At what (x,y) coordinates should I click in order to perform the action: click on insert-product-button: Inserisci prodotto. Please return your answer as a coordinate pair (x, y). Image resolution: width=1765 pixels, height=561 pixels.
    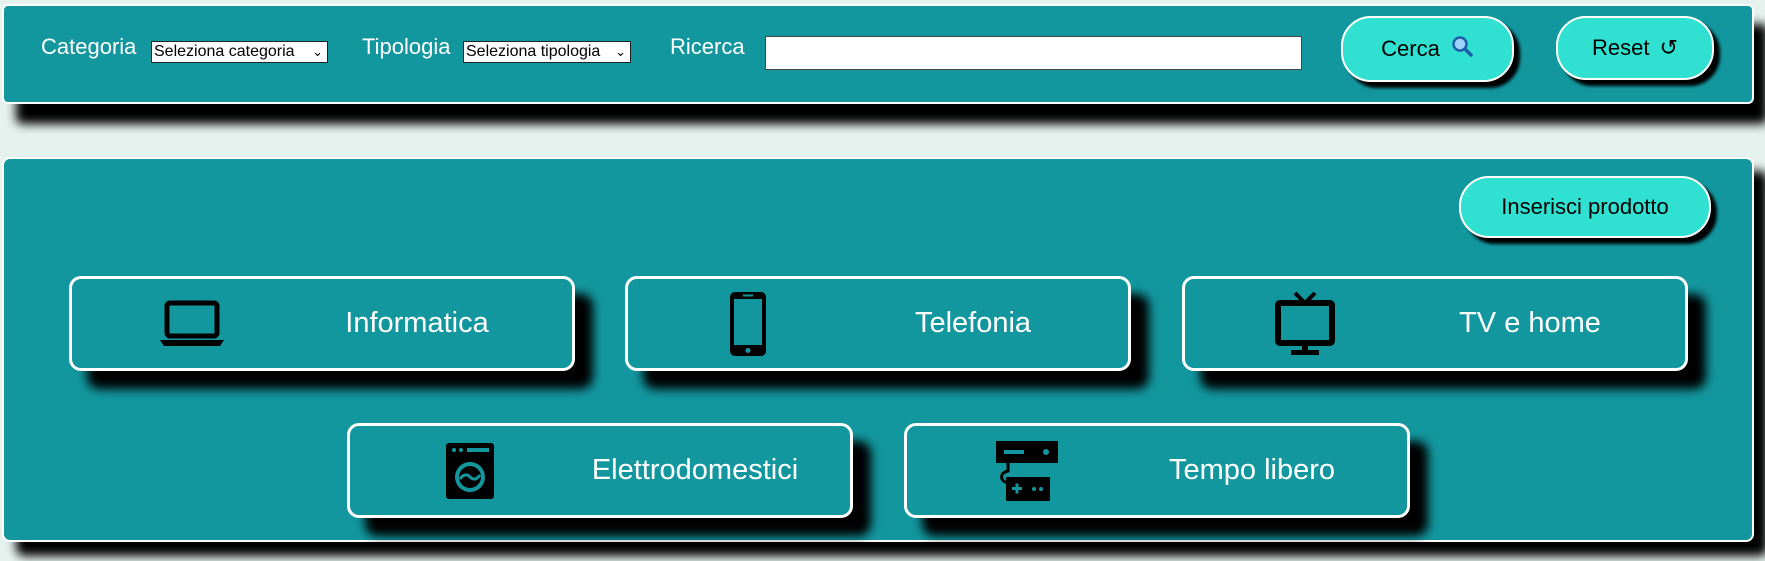
    Looking at the image, I should click on (1585, 207).